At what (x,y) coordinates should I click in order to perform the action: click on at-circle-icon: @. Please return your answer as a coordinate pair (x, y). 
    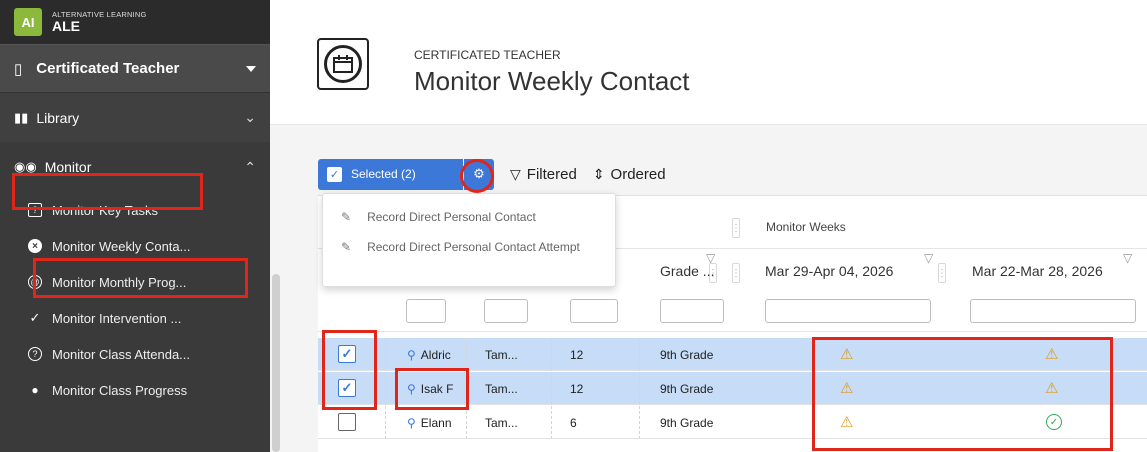
    Looking at the image, I should click on (35, 282).